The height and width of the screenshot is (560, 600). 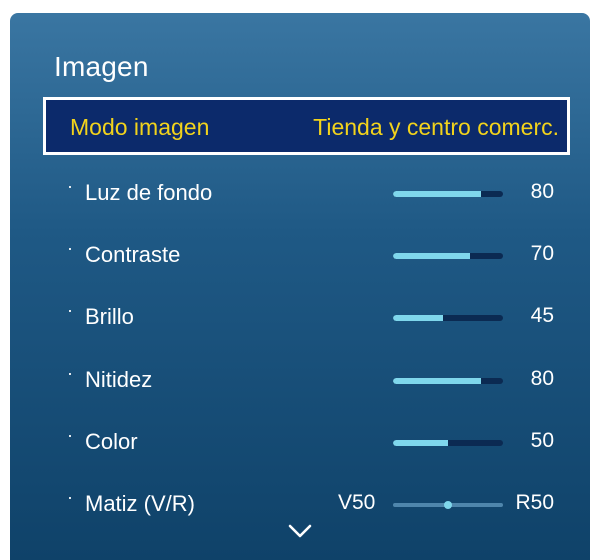 I want to click on menu-item-label: Matiz (V/R), so click(x=140, y=503).